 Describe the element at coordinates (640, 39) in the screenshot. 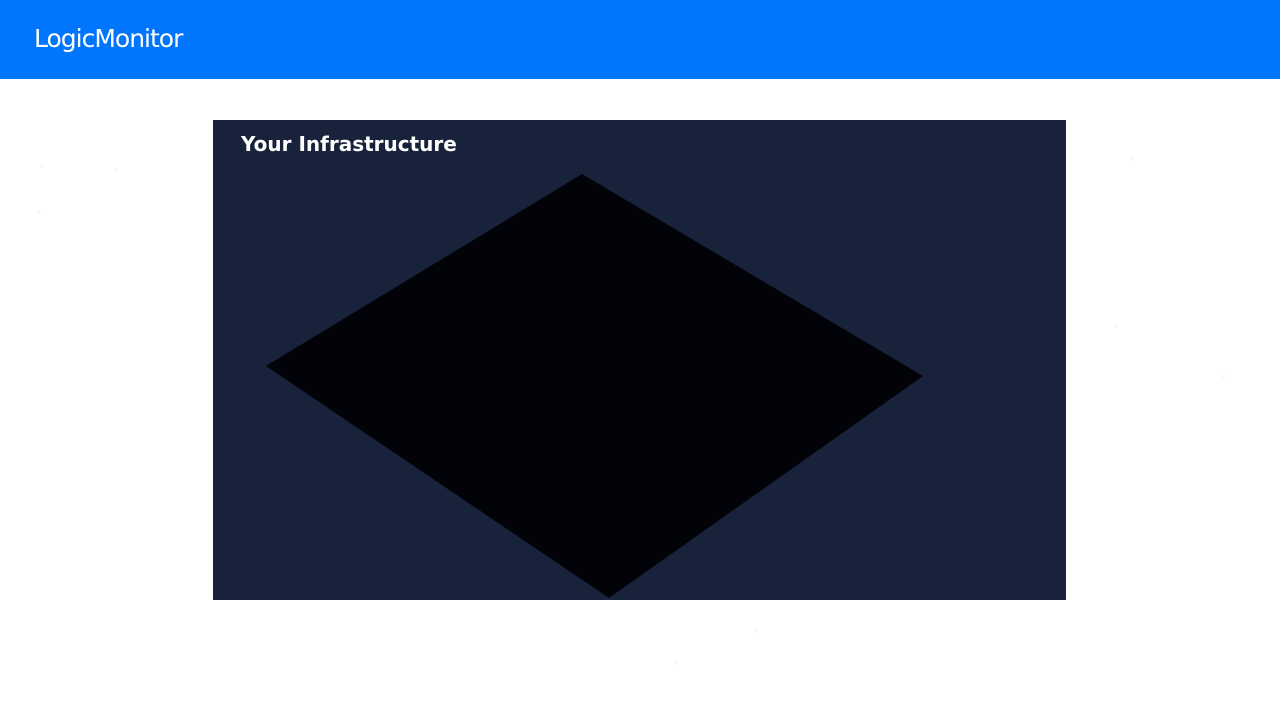

I see `top-header-bar: LogicMonitor` at that location.